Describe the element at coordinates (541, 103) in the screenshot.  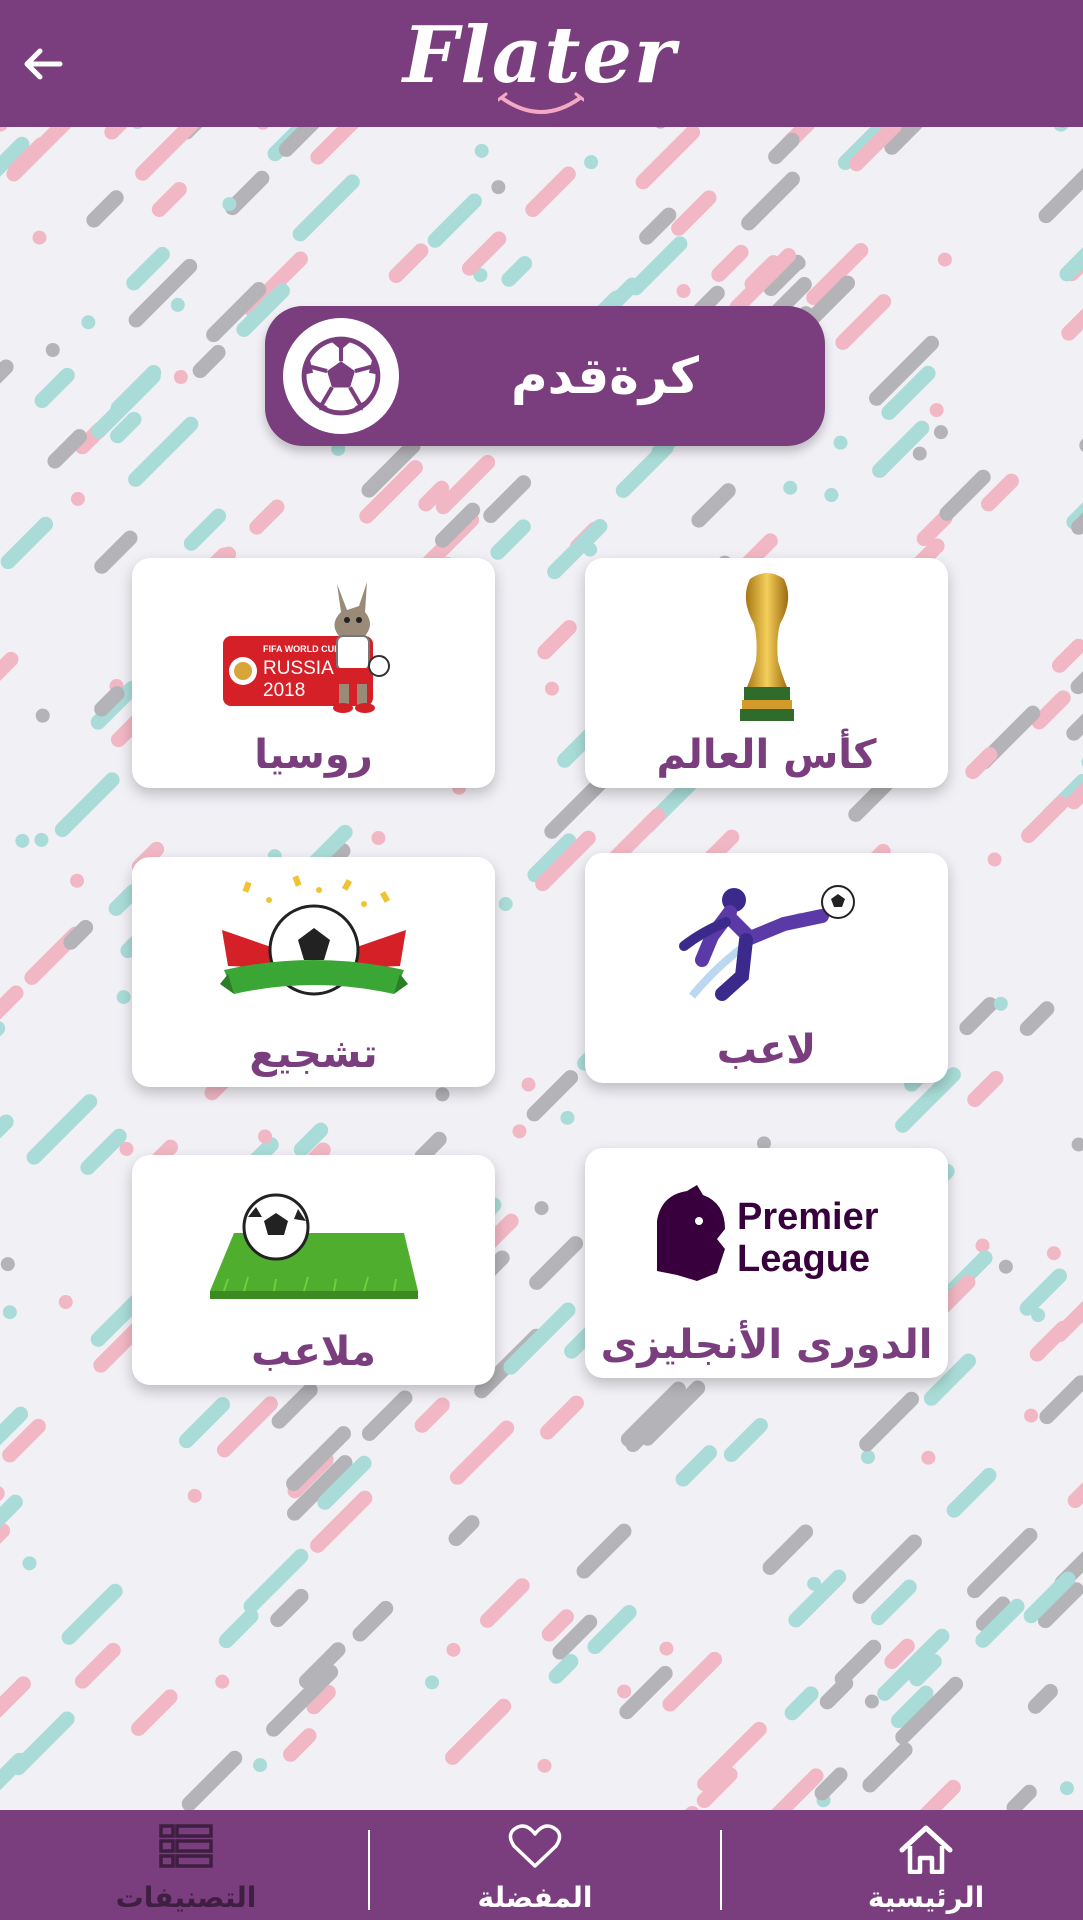
I see `logo-smile-icon` at that location.